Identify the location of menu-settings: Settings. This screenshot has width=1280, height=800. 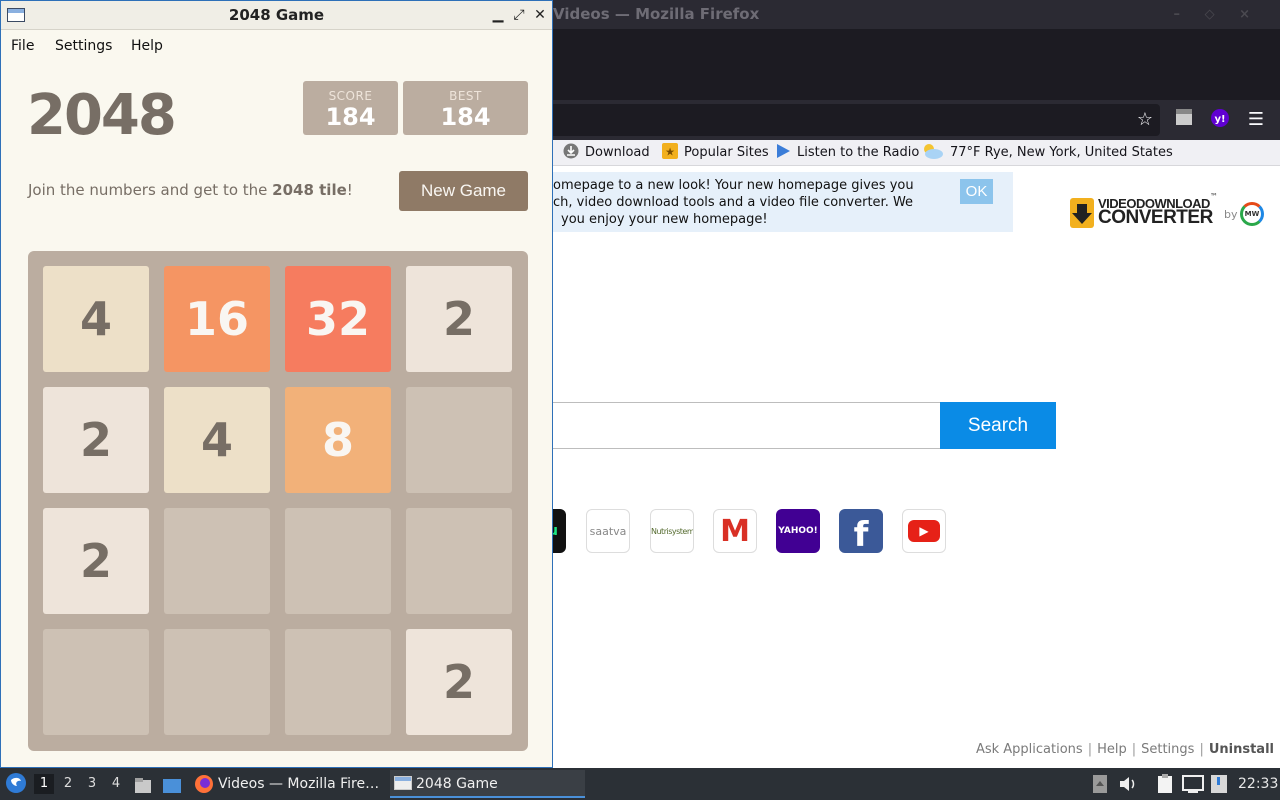
(83, 46).